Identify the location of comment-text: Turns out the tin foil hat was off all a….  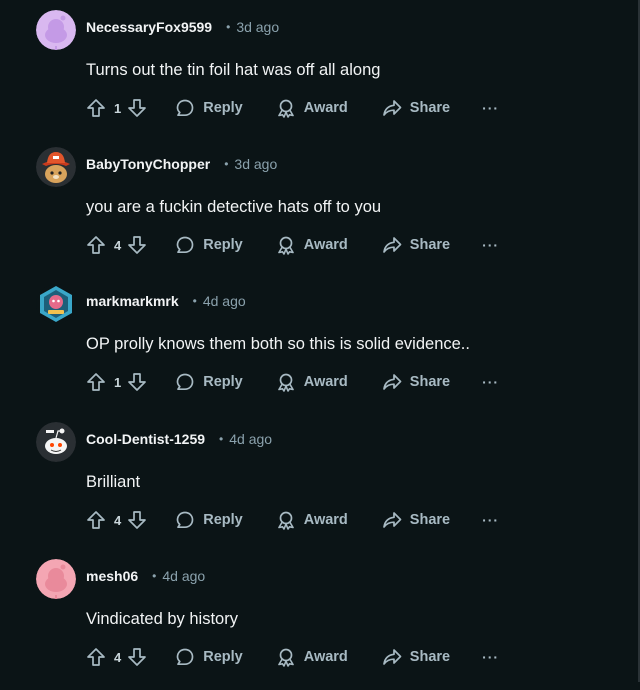
(233, 70).